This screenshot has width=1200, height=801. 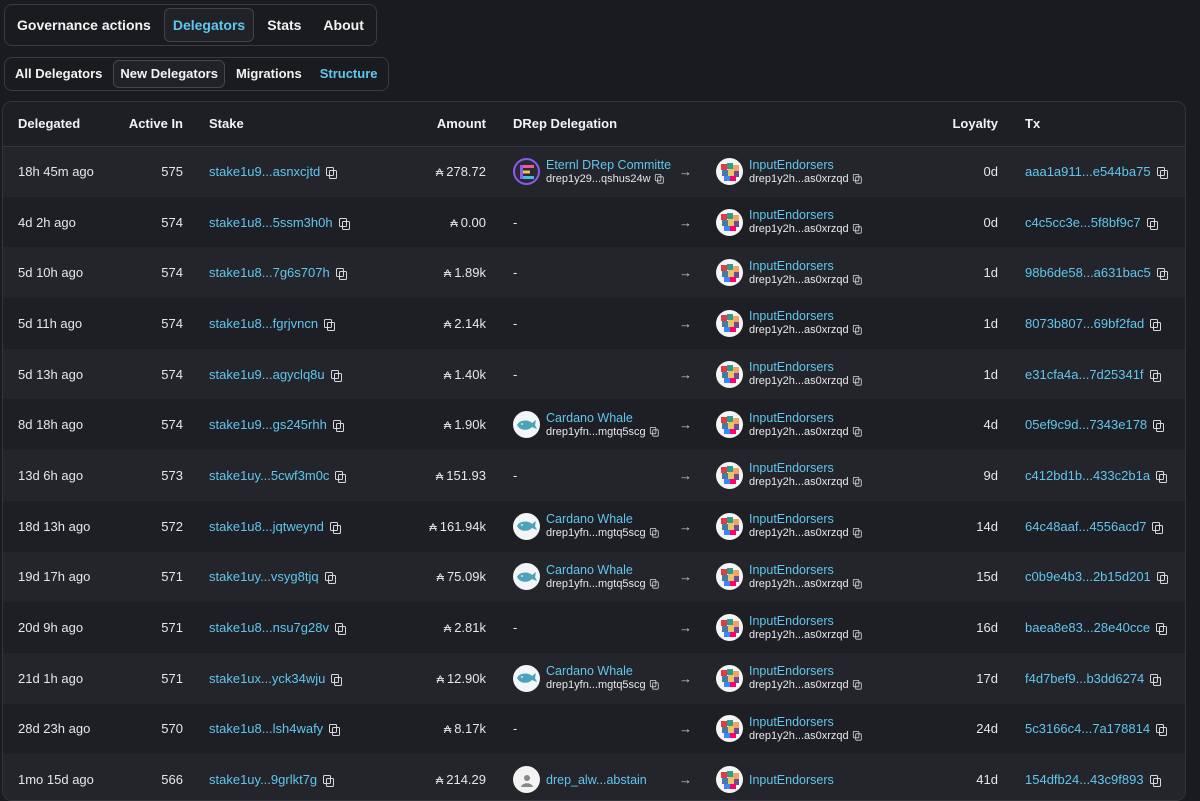 I want to click on tx-link: 154dfb24...43c9f893, so click(x=1084, y=779).